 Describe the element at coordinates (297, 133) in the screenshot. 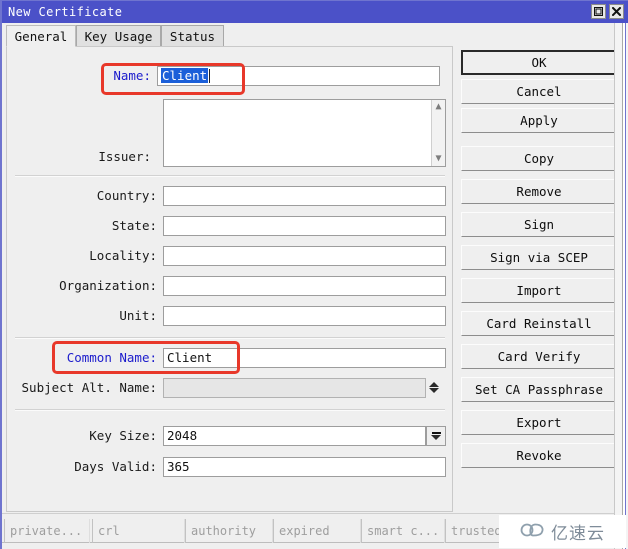

I see `issuer-input-value` at that location.